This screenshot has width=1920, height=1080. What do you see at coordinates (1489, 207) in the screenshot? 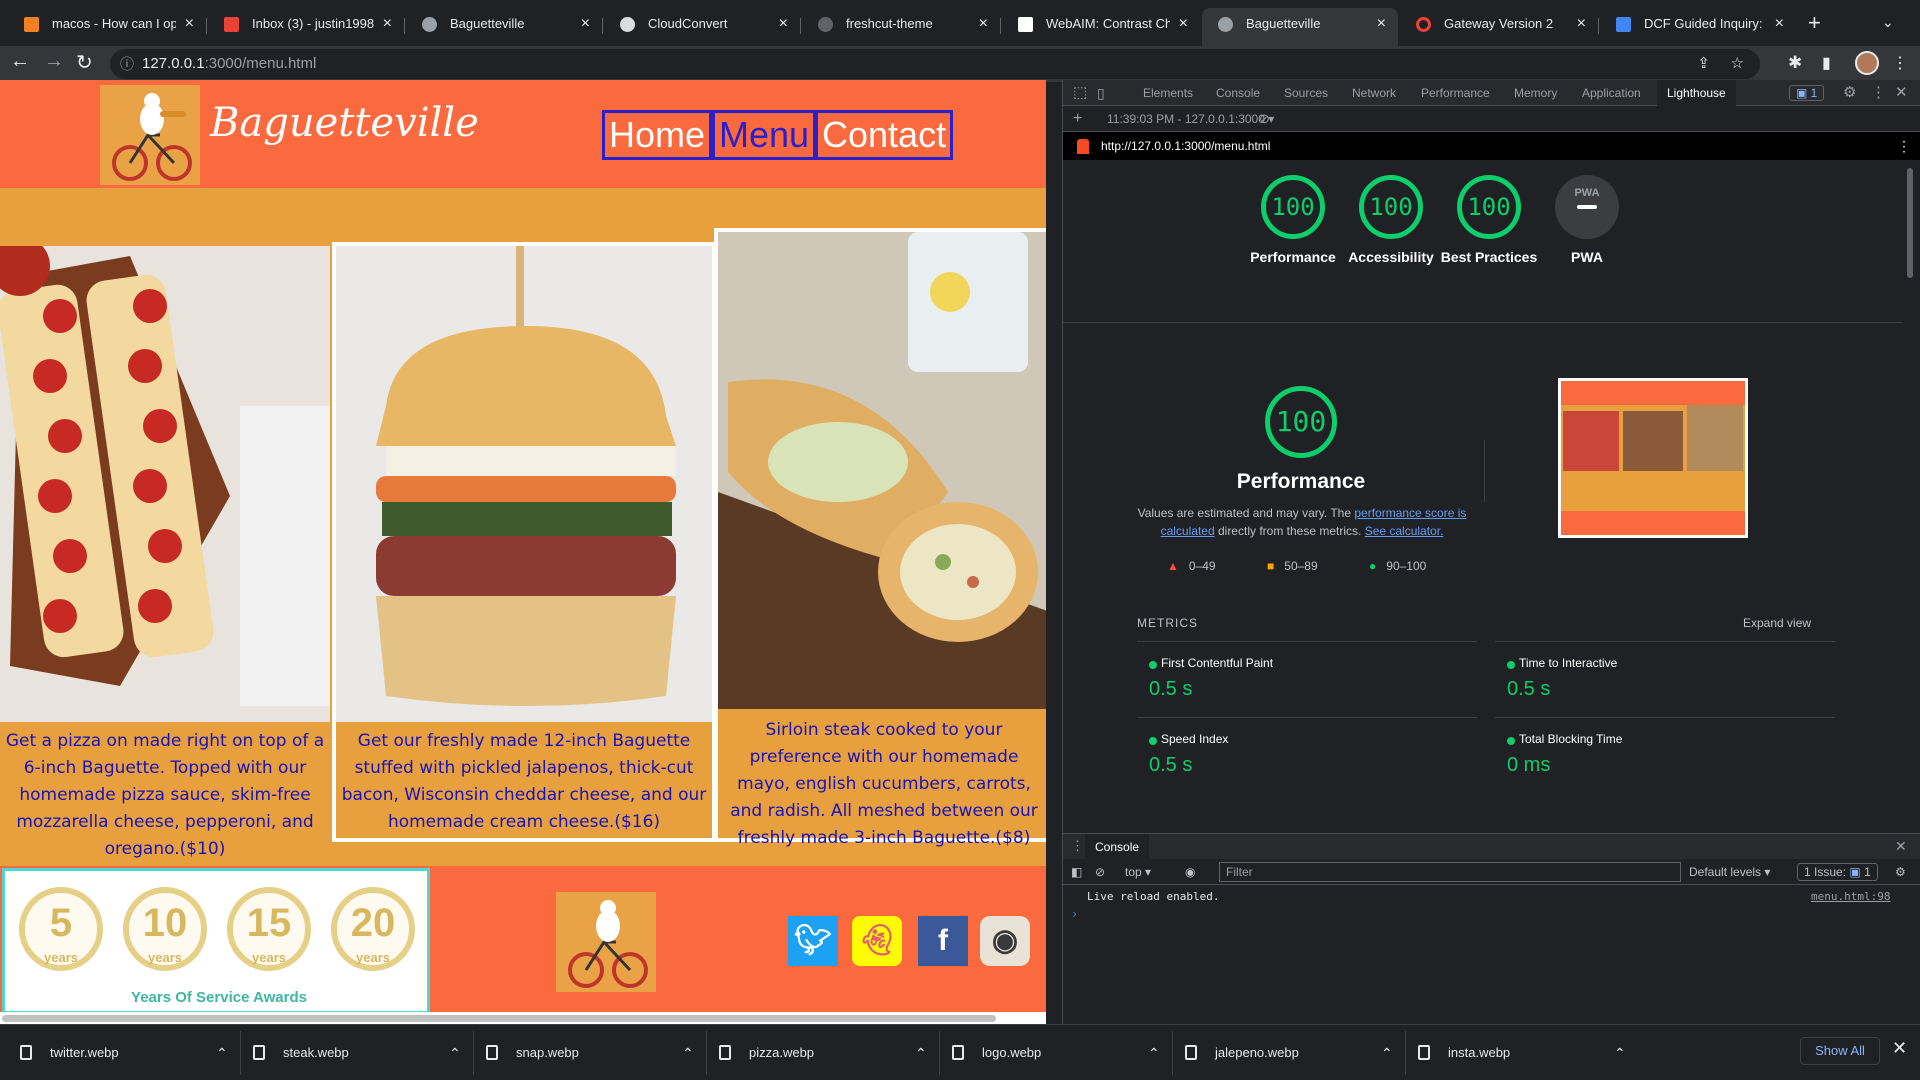
I see `score-gauge-best-practices: 100` at bounding box center [1489, 207].